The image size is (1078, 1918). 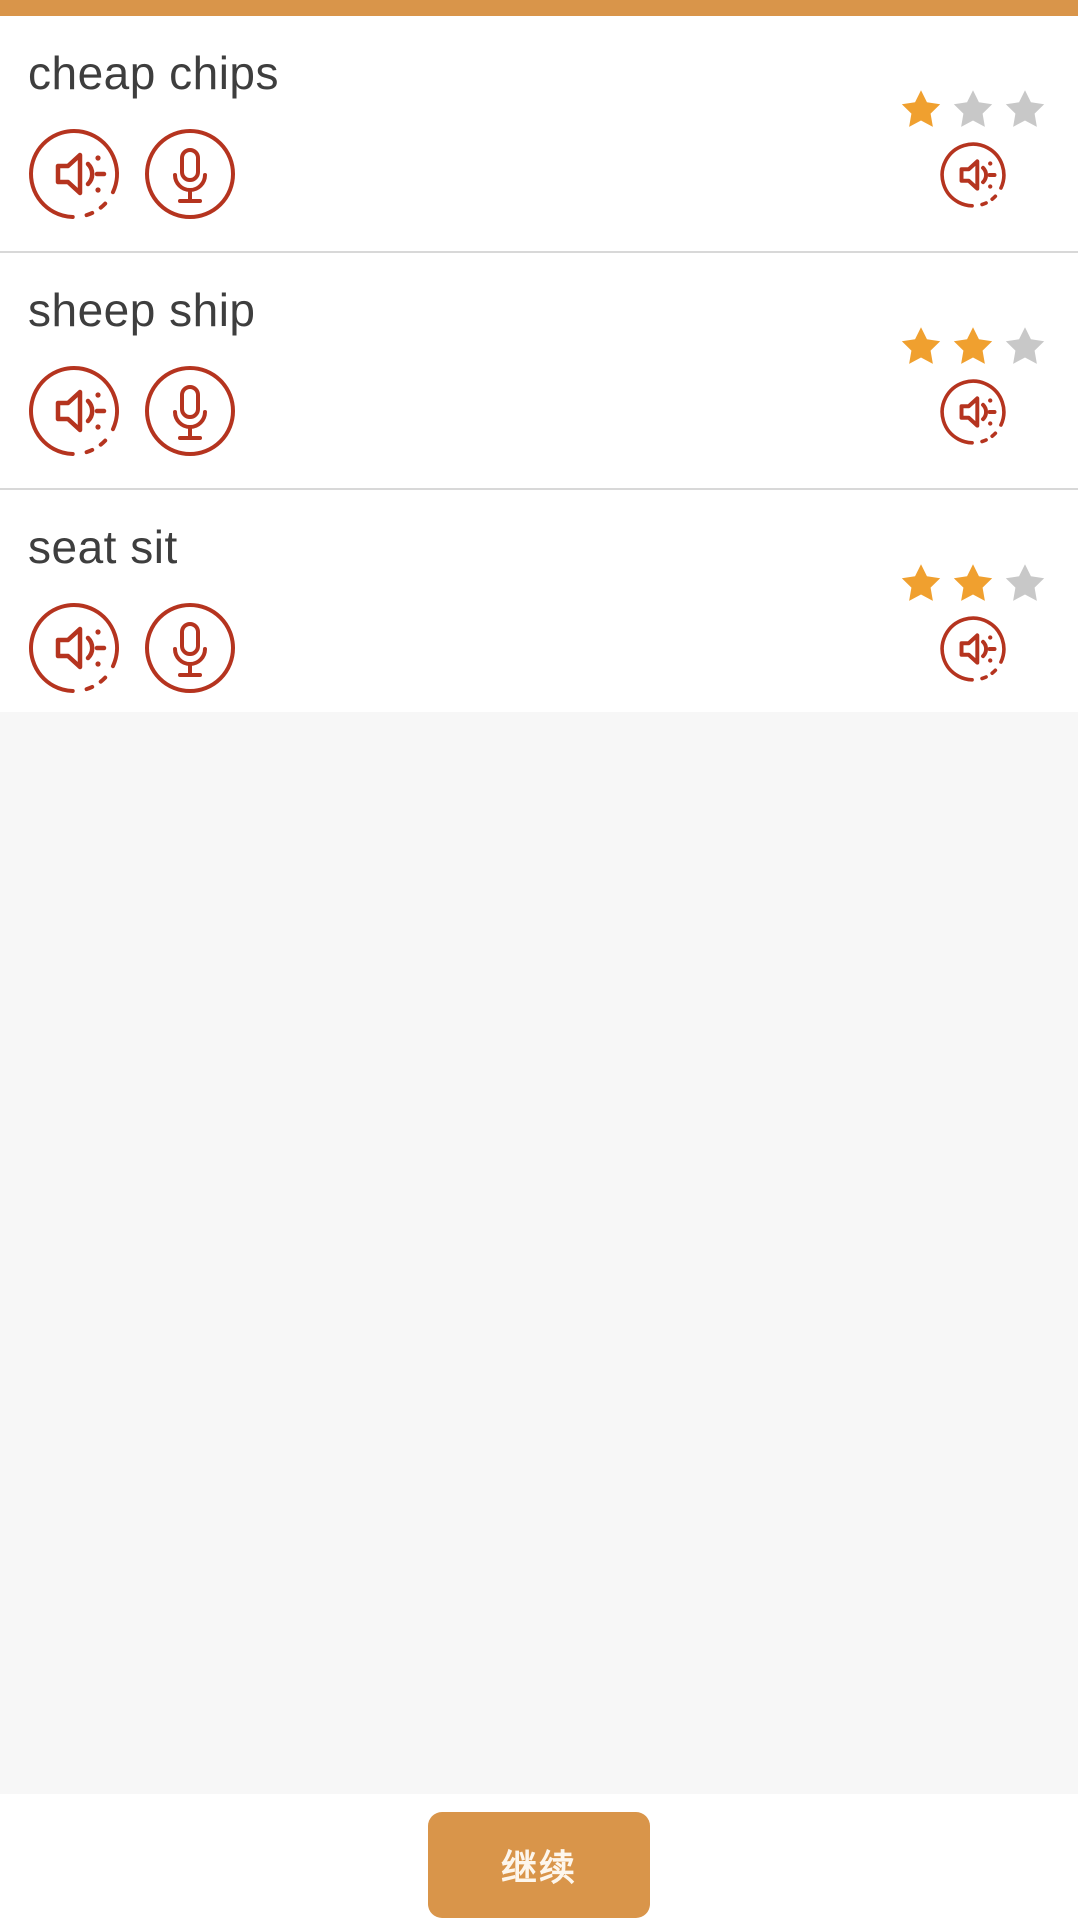 I want to click on word-pair-label: sheep ship, so click(x=142, y=310).